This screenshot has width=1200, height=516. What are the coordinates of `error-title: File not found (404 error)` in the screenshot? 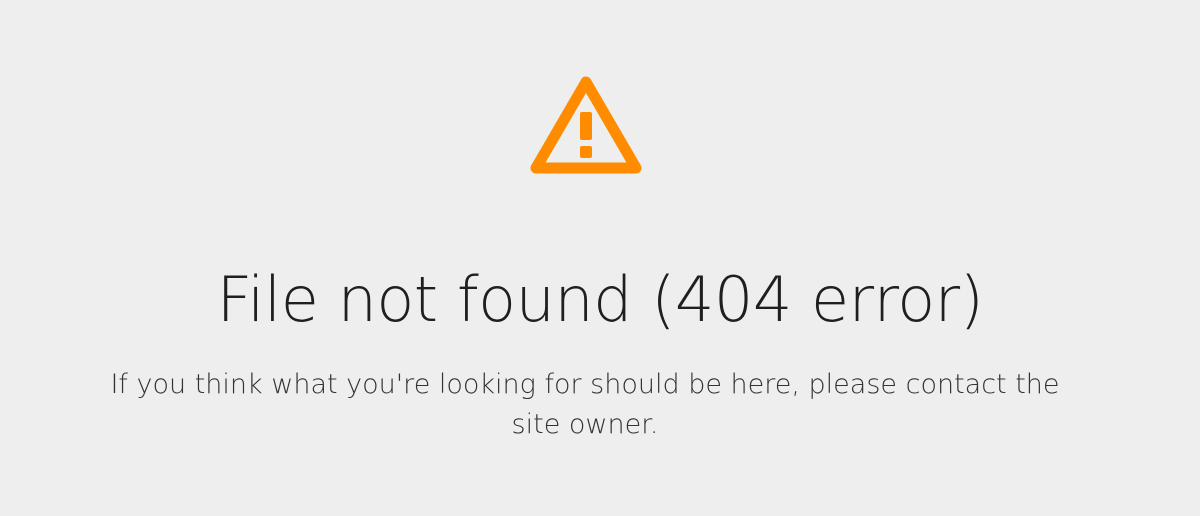 It's located at (600, 299).